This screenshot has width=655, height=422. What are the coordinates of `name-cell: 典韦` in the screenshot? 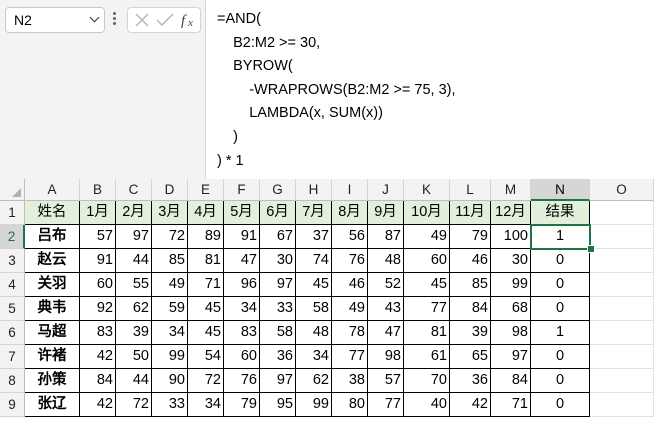 It's located at (52, 309).